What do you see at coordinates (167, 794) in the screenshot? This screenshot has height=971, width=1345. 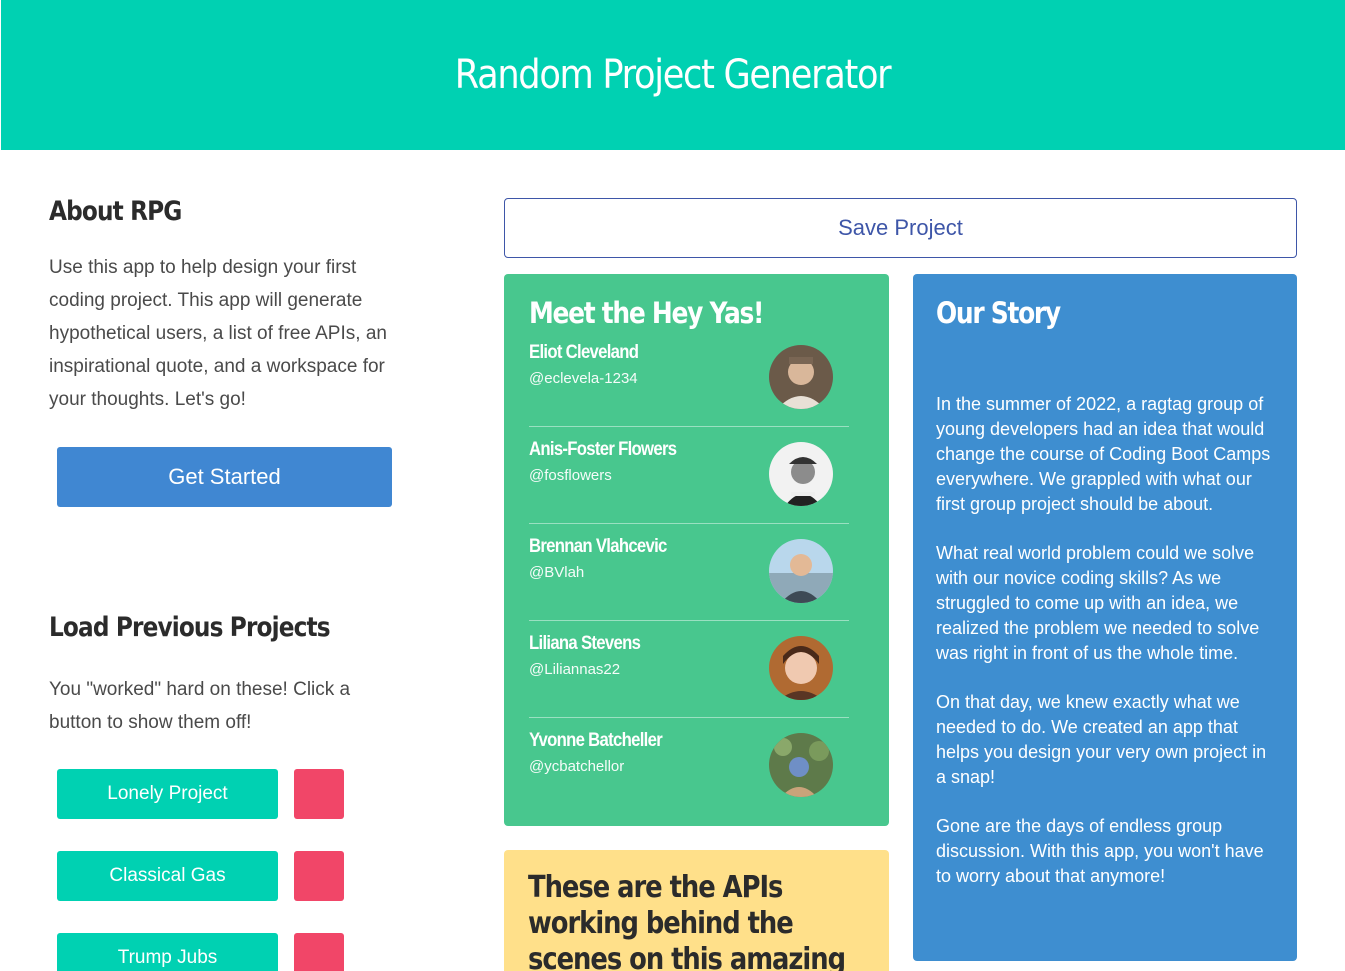 I see `load-project-button: Lonely Project` at bounding box center [167, 794].